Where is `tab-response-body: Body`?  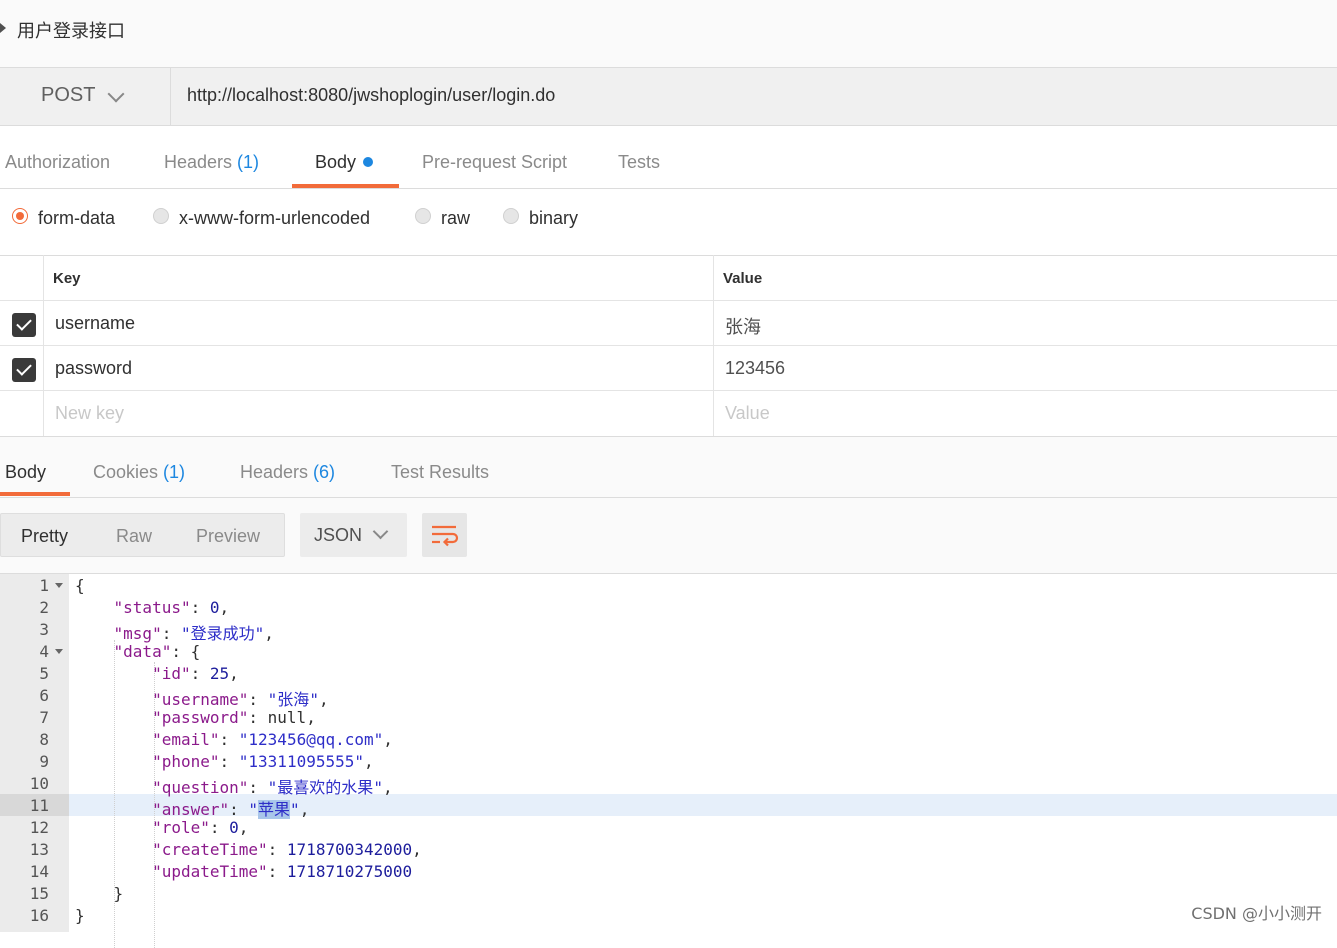
tab-response-body: Body is located at coordinates (25, 472).